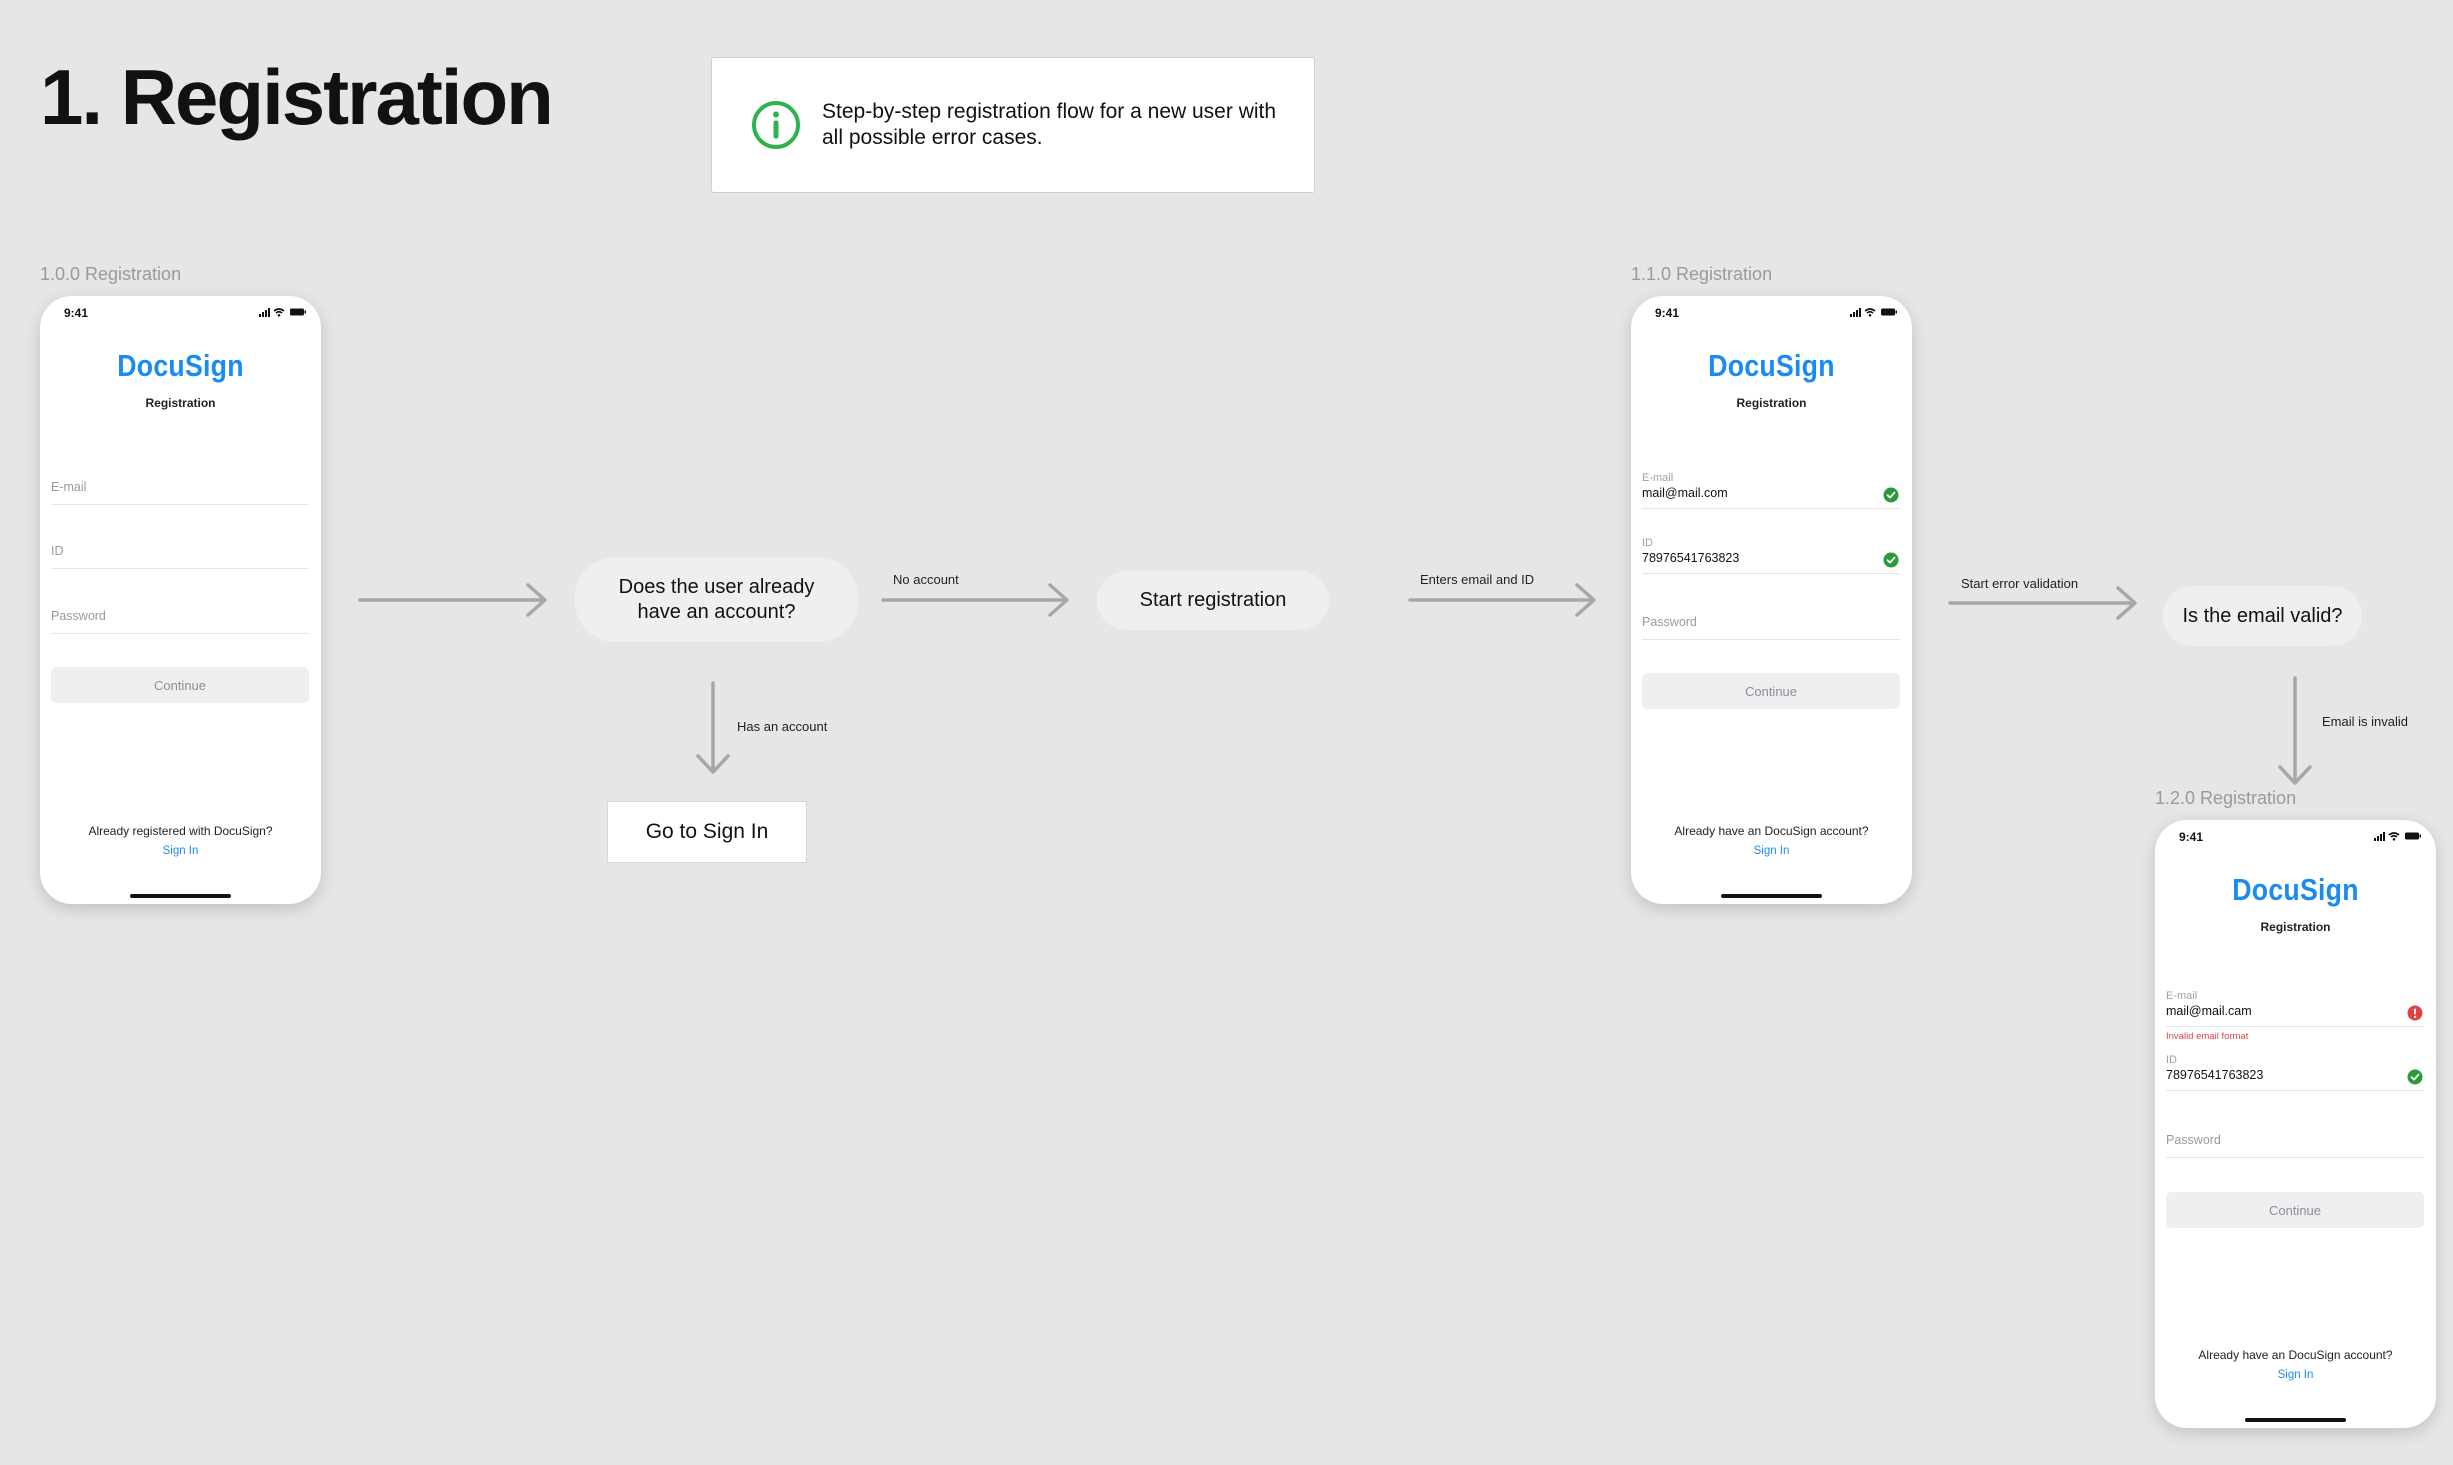 This screenshot has width=2453, height=1465. What do you see at coordinates (1477, 579) in the screenshot?
I see `edge-label-enters-email-id: Enters email and ID` at bounding box center [1477, 579].